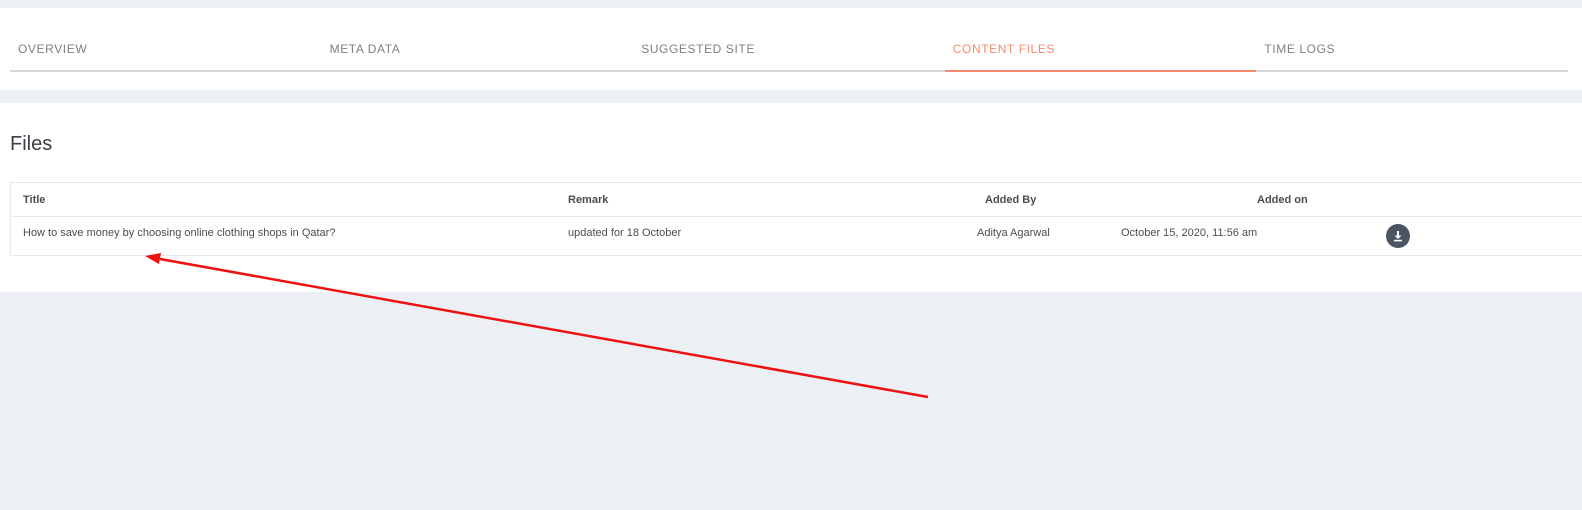 This screenshot has width=1582, height=510. Describe the element at coordinates (796, 200) in the screenshot. I see `table-header-row: Title Remark Added By Added on` at that location.